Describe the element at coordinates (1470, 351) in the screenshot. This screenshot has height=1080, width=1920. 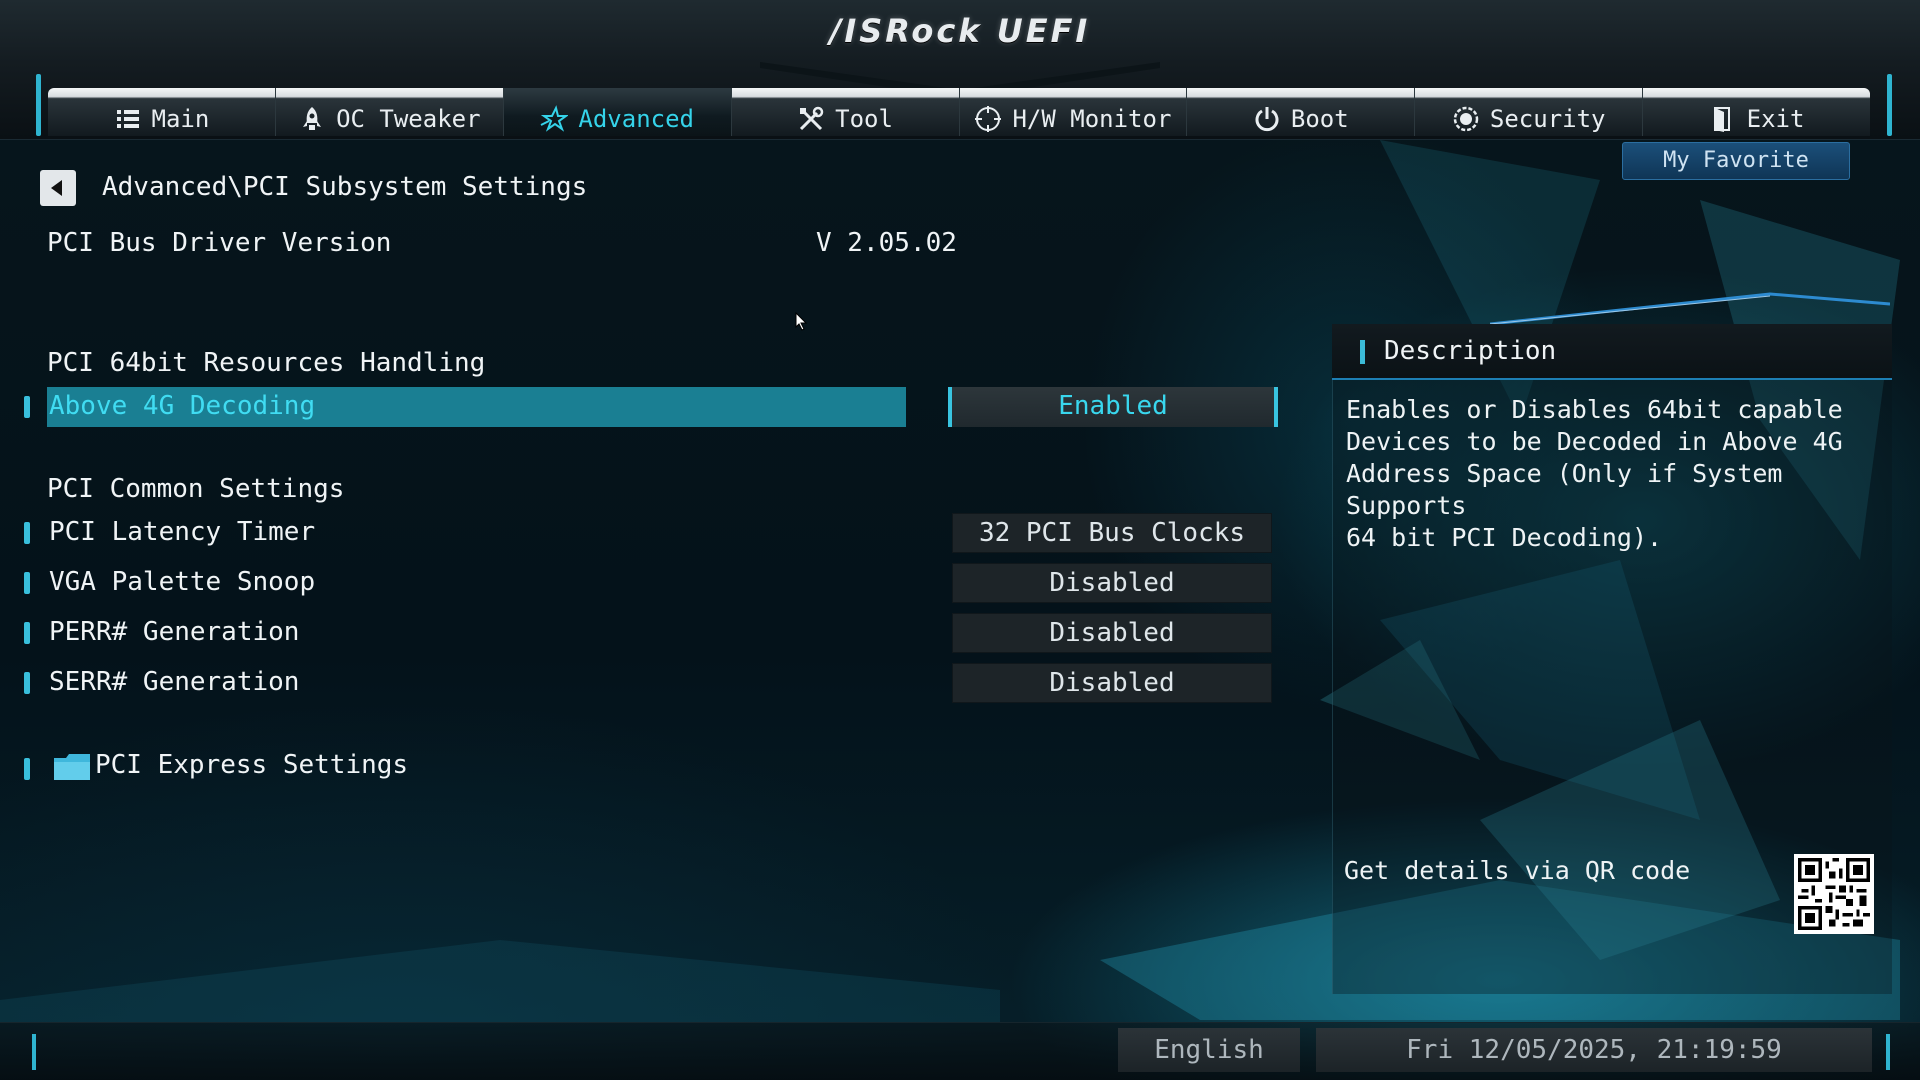
I see `description-title: Description` at that location.